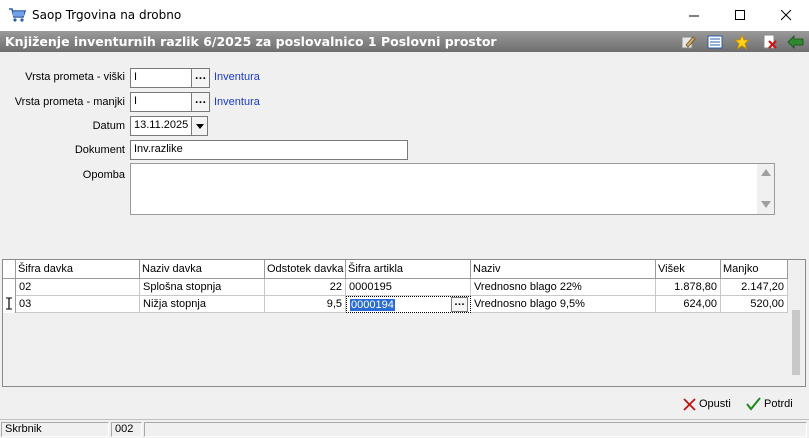 The width and height of the screenshot is (809, 438). What do you see at coordinates (688, 304) in the screenshot?
I see `cell-visek: 624,00` at bounding box center [688, 304].